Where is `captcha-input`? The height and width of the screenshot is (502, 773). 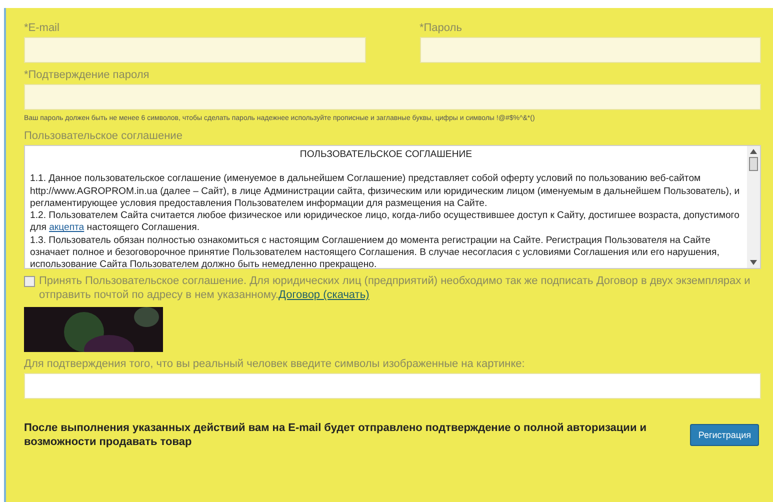
captcha-input is located at coordinates (392, 386).